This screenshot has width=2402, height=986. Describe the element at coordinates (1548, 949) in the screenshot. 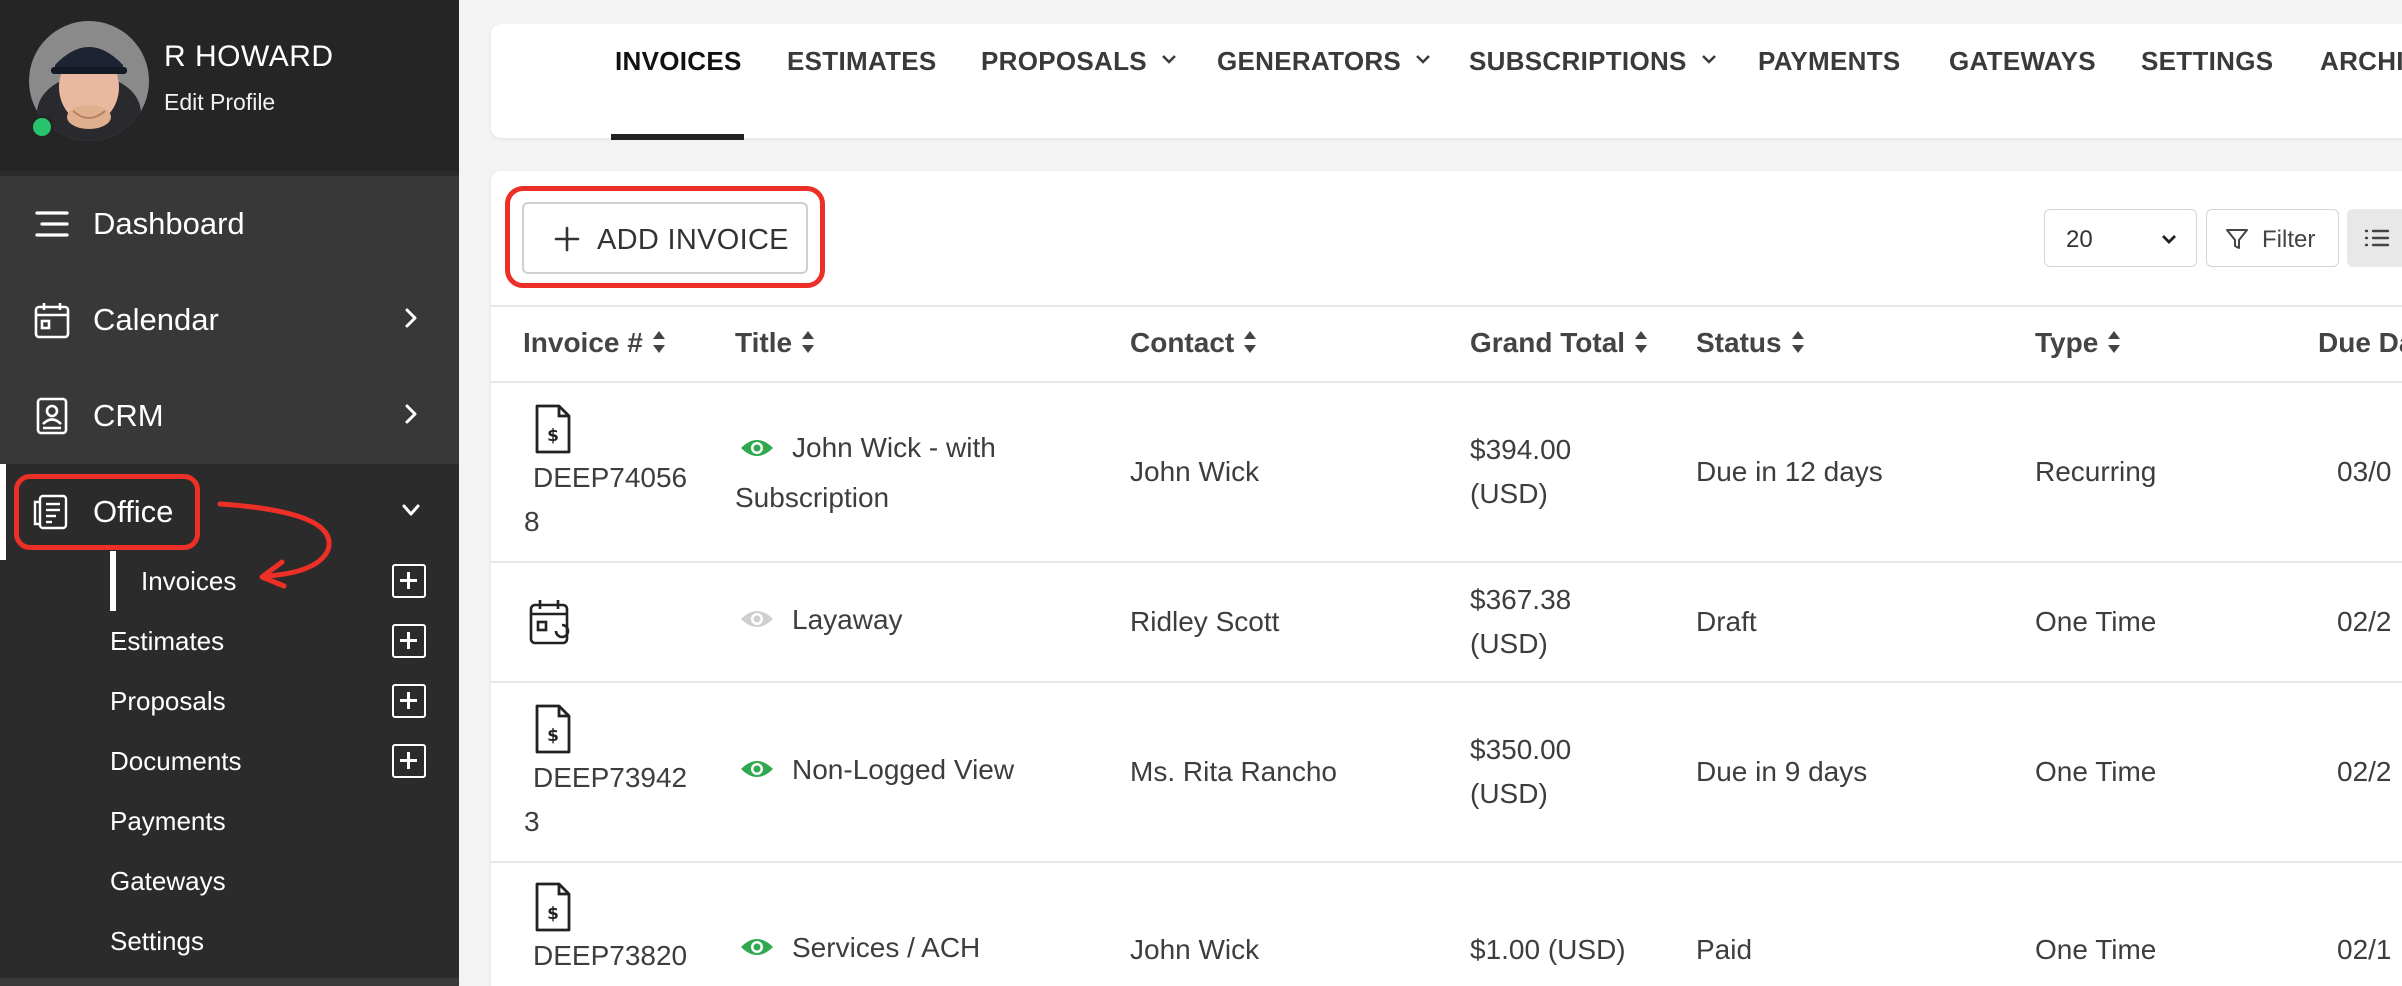

I see `grand-total: $1.00 (USD)` at that location.